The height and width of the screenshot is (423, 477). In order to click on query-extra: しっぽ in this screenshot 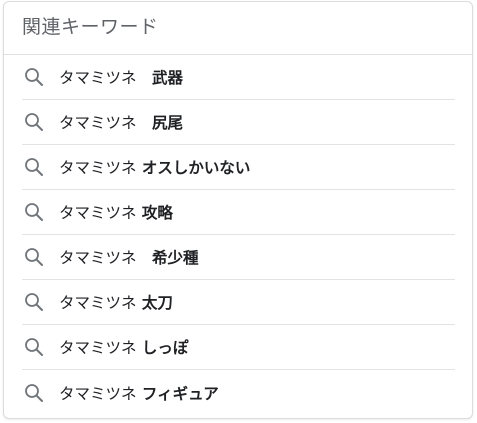, I will do `click(162, 348)`.